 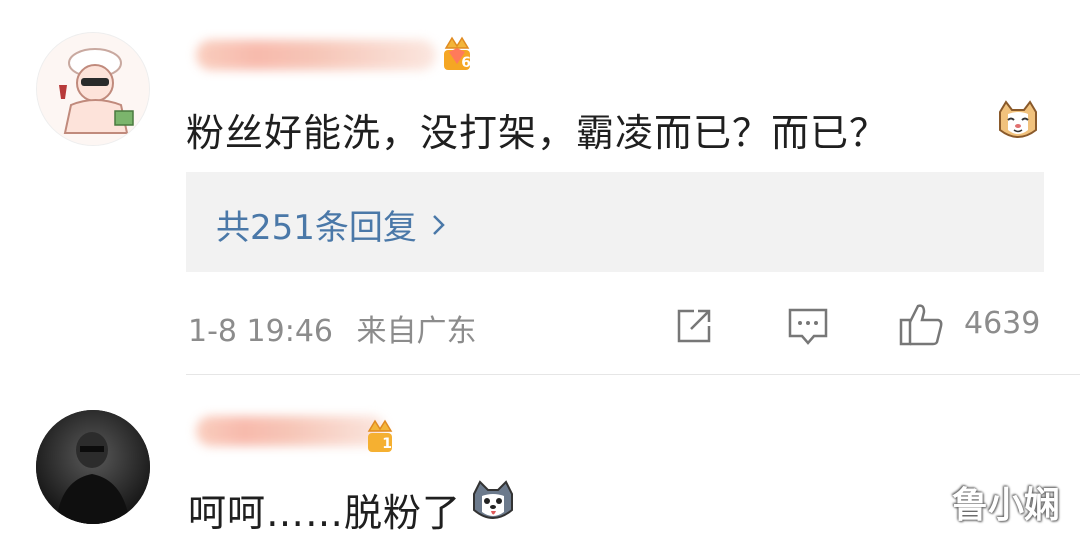 I want to click on share-icon, so click(x=694, y=326).